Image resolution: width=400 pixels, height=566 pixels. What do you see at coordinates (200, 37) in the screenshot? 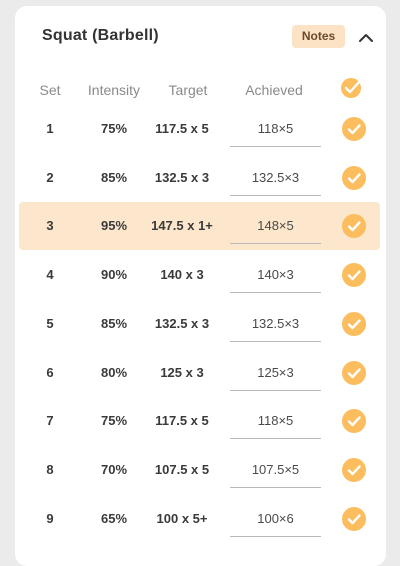
I see `exercise-header: Squat (Barbell) Notes` at bounding box center [200, 37].